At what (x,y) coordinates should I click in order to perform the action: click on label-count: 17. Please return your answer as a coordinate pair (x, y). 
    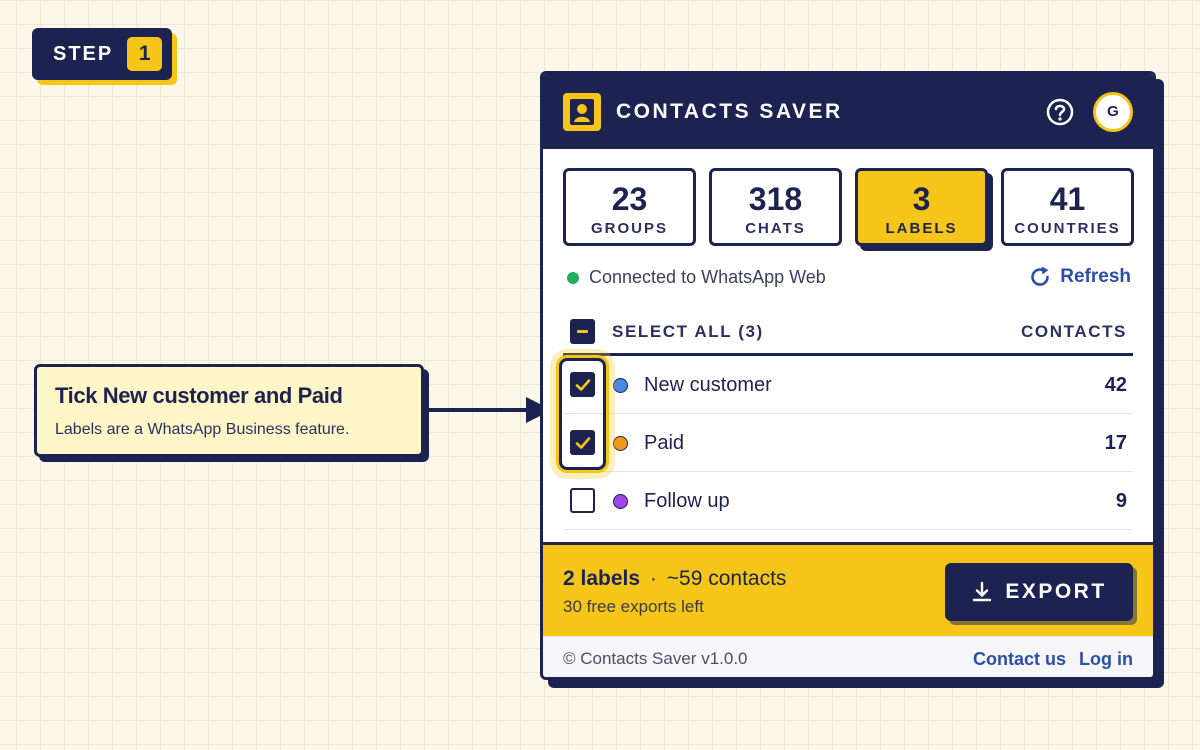
    Looking at the image, I should click on (1115, 443).